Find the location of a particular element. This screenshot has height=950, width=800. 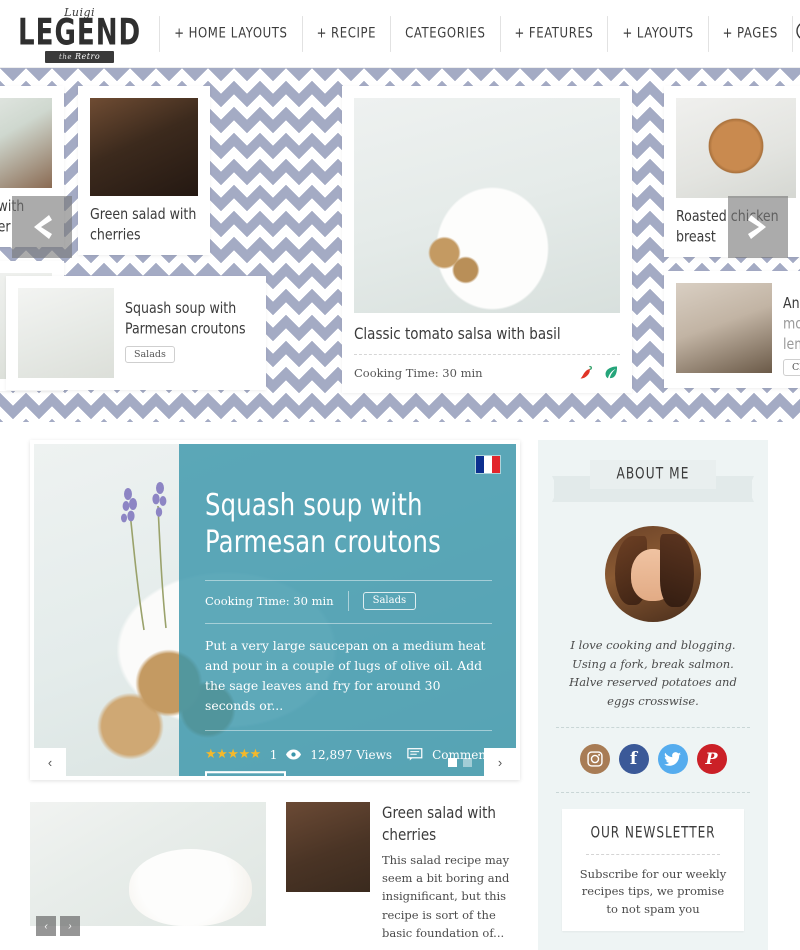

logo-ribbon-word: Retro is located at coordinates (88, 56).